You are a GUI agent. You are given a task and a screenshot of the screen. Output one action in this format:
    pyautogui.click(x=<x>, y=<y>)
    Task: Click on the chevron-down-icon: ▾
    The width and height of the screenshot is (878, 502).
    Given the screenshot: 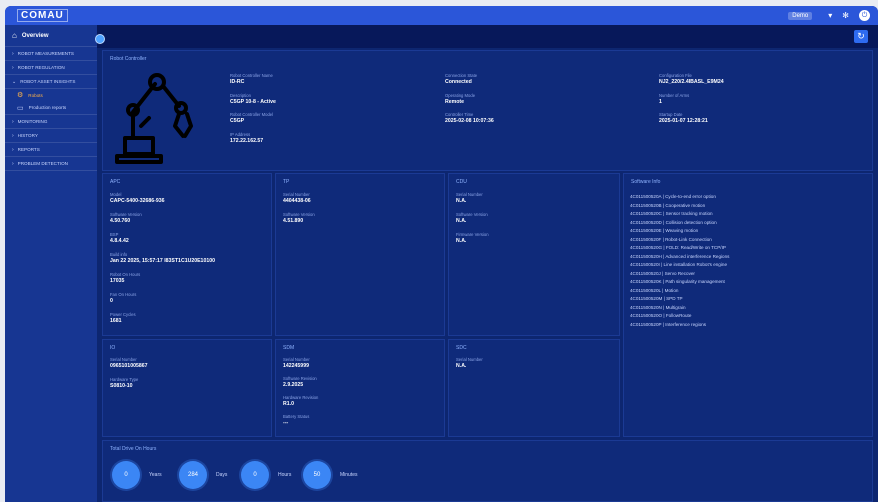 What is the action you would take?
    pyautogui.click(x=830, y=15)
    